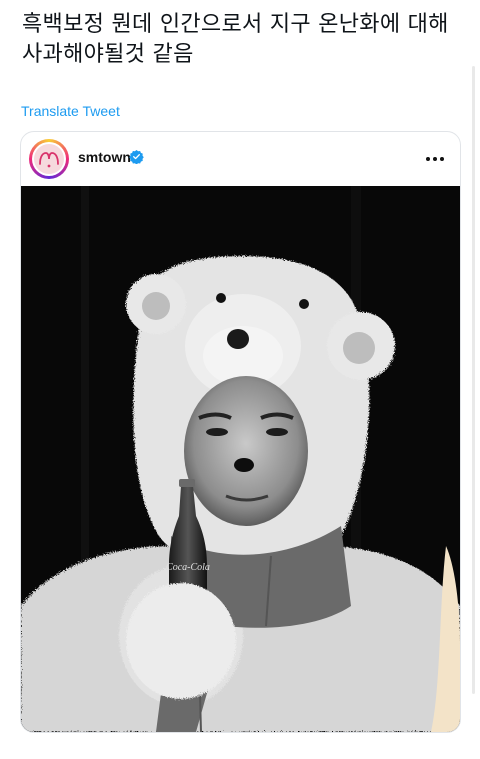  Describe the element at coordinates (435, 159) in the screenshot. I see `more-options-icon` at that location.